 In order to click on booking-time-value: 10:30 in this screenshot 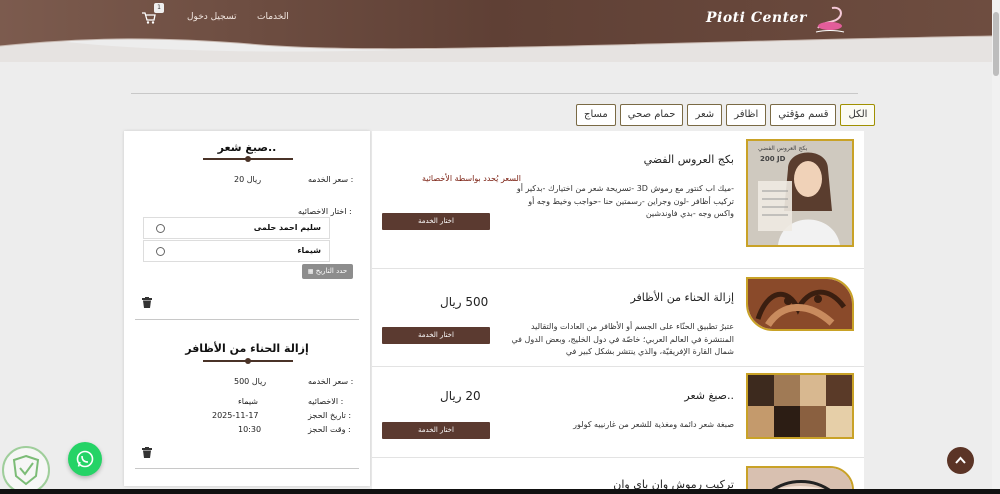, I will do `click(250, 429)`.